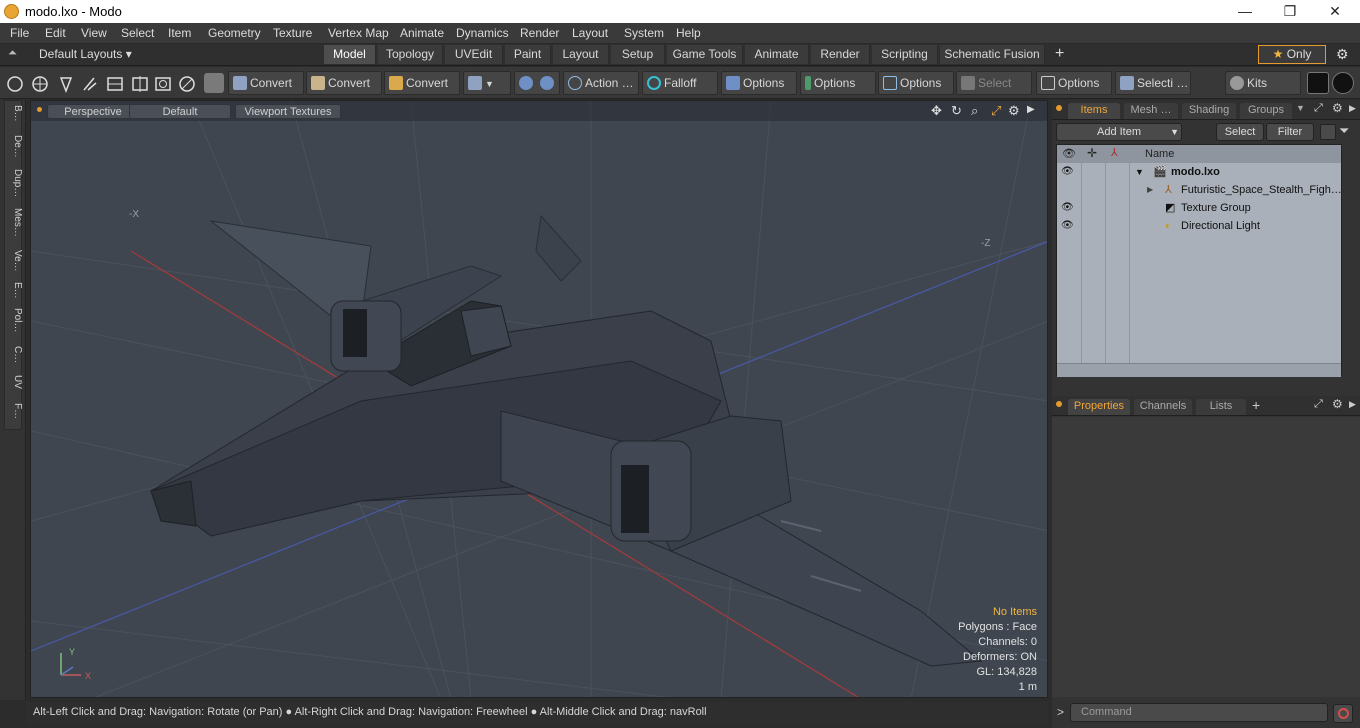  What do you see at coordinates (179, 33) in the screenshot?
I see `menu-item: Item` at bounding box center [179, 33].